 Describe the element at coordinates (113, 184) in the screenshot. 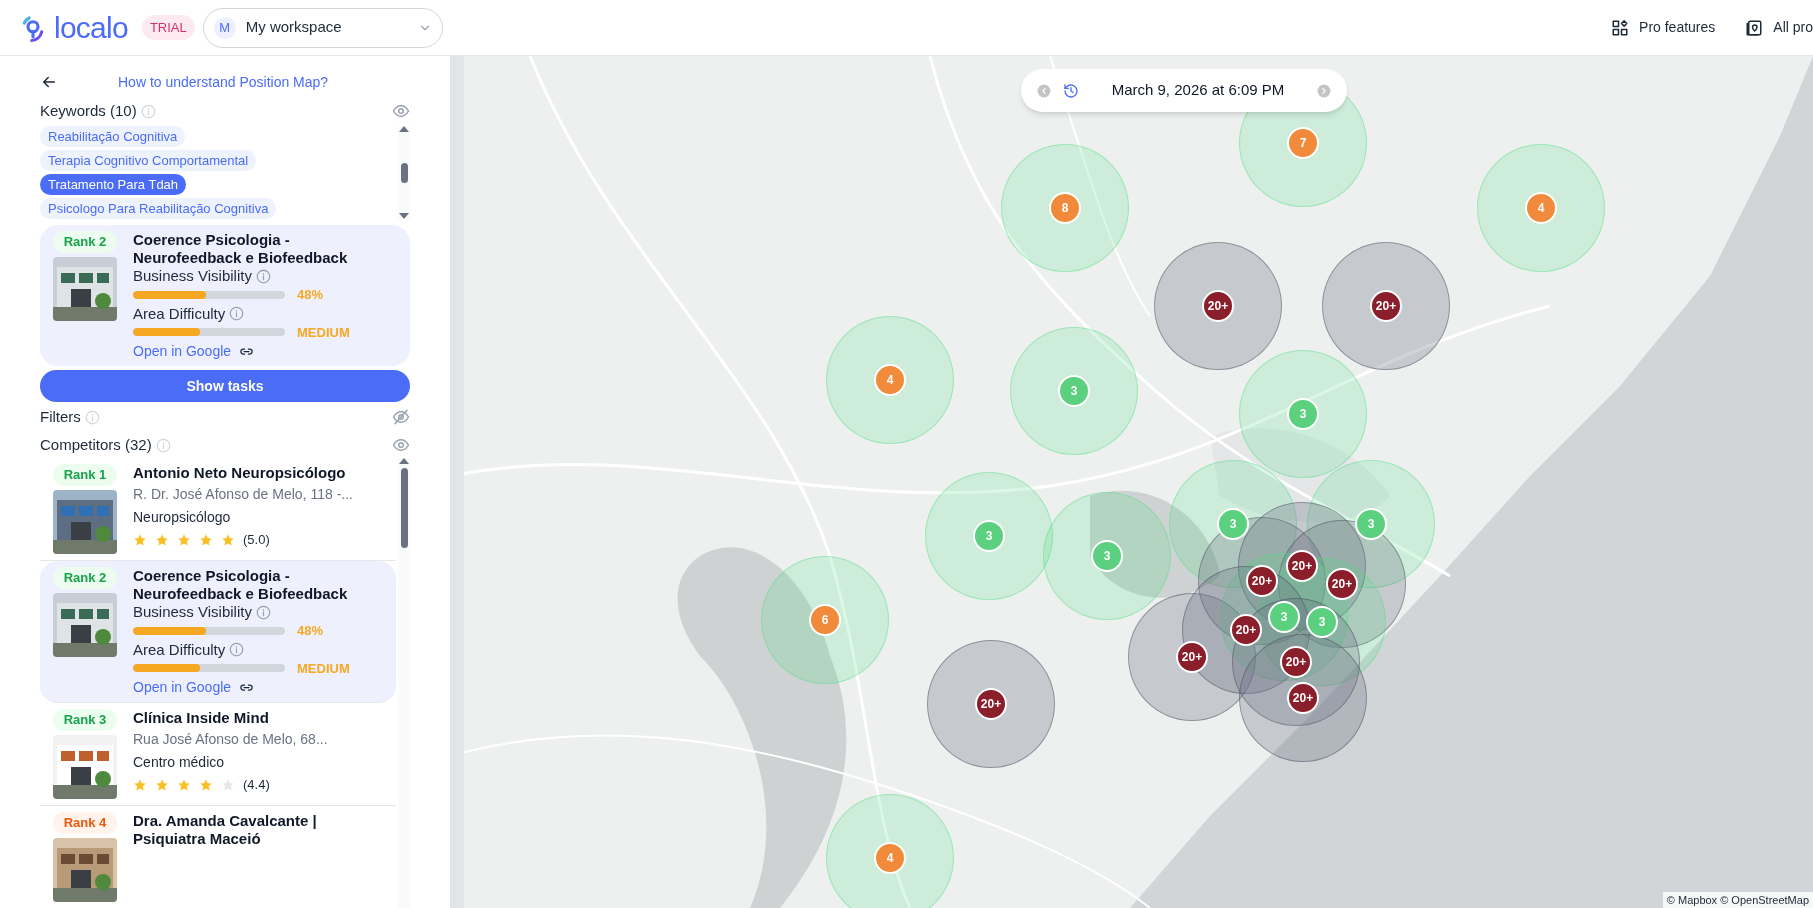

I see `keyword-chip: Tratamento Para Tdah` at that location.